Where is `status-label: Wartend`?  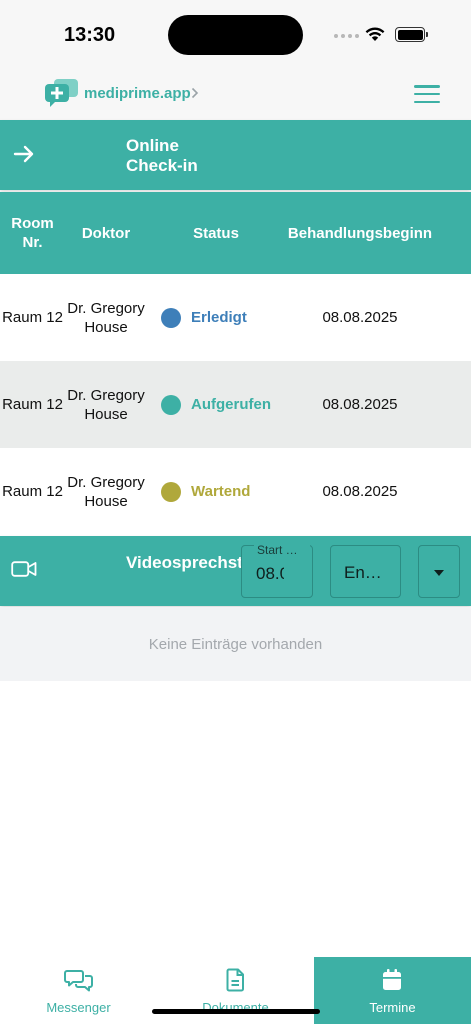 status-label: Wartend is located at coordinates (221, 491).